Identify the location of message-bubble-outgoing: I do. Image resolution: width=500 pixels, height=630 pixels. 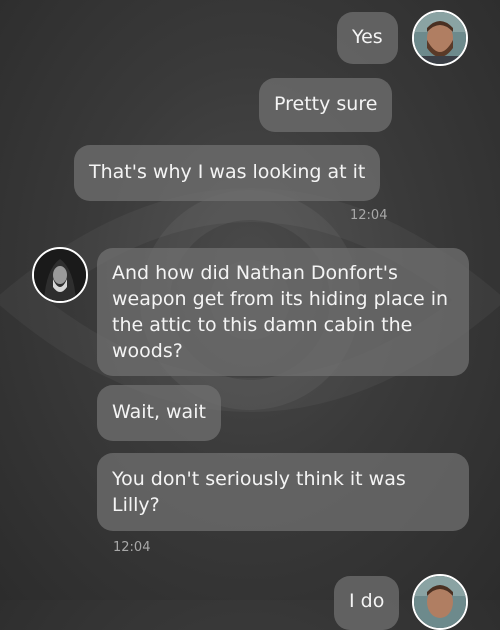
(367, 603).